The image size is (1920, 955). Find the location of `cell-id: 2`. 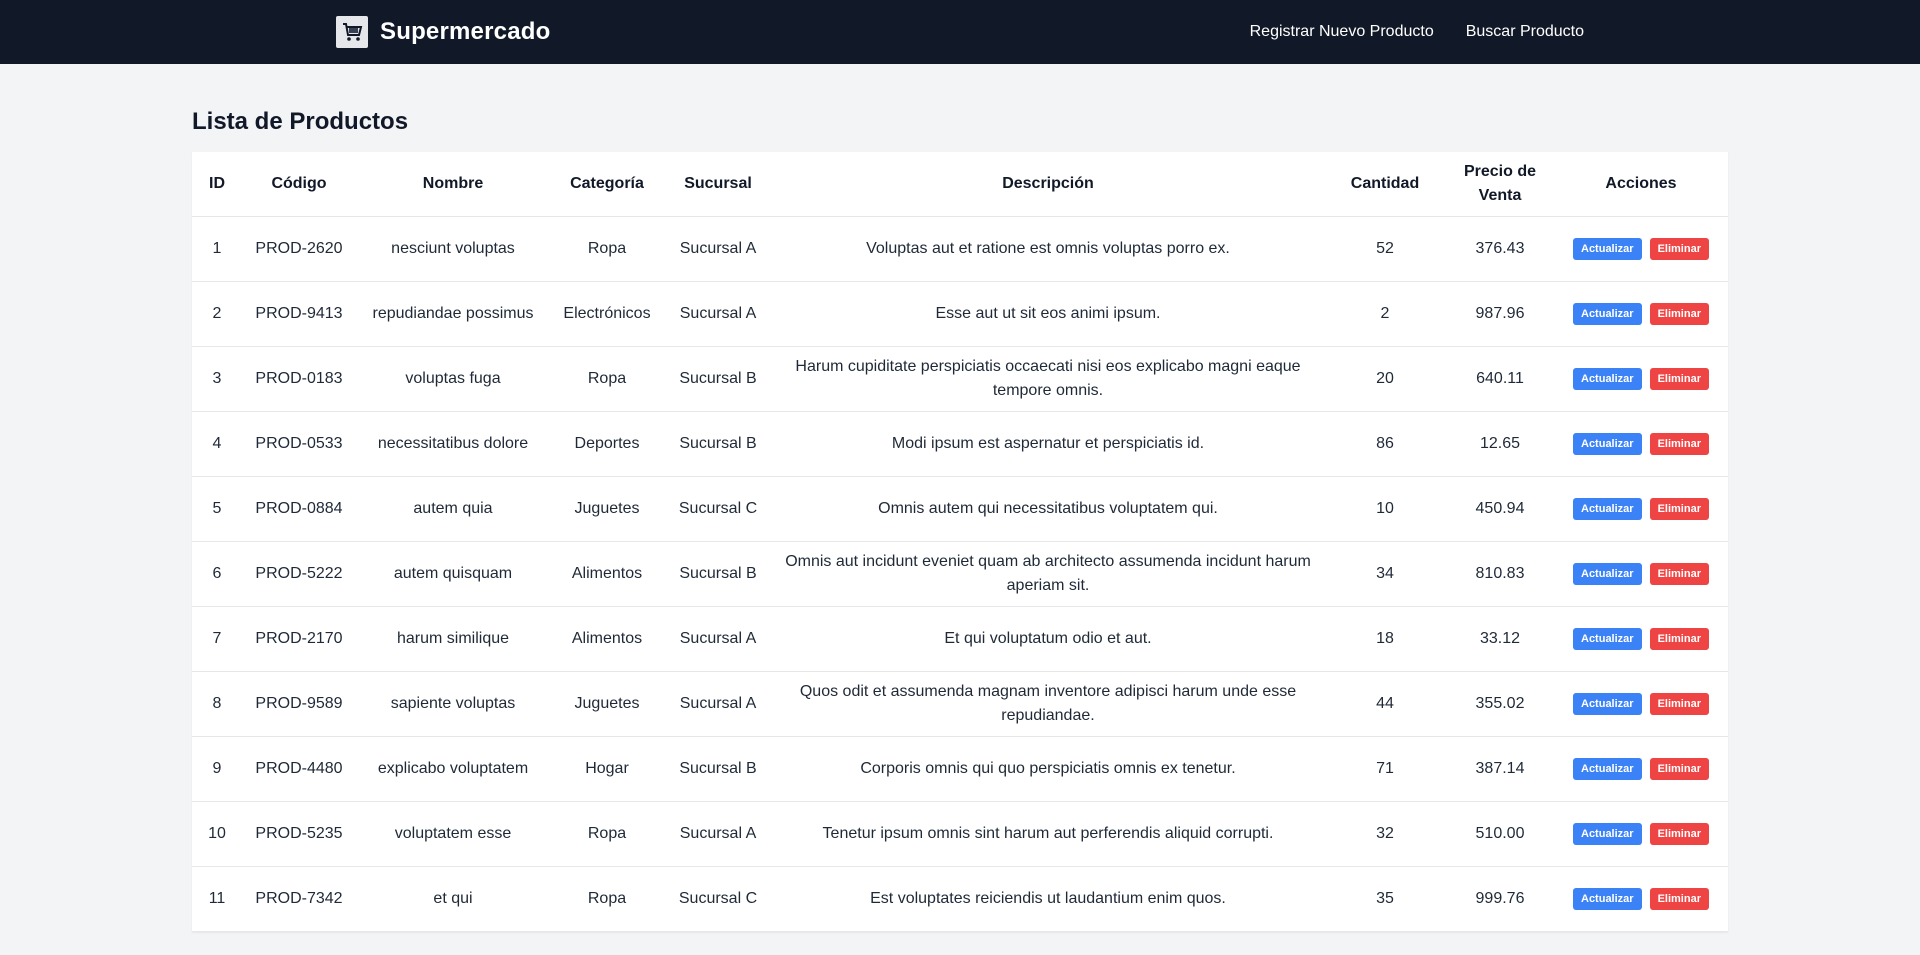

cell-id: 2 is located at coordinates (217, 314).